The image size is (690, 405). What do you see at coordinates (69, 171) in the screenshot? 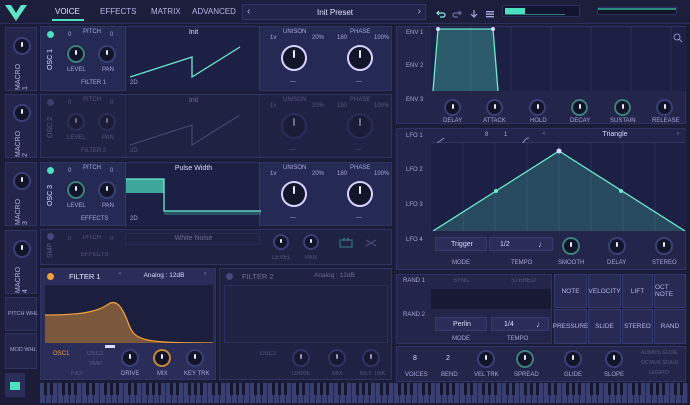
I see `osc3-pitch-octave: 0` at bounding box center [69, 171].